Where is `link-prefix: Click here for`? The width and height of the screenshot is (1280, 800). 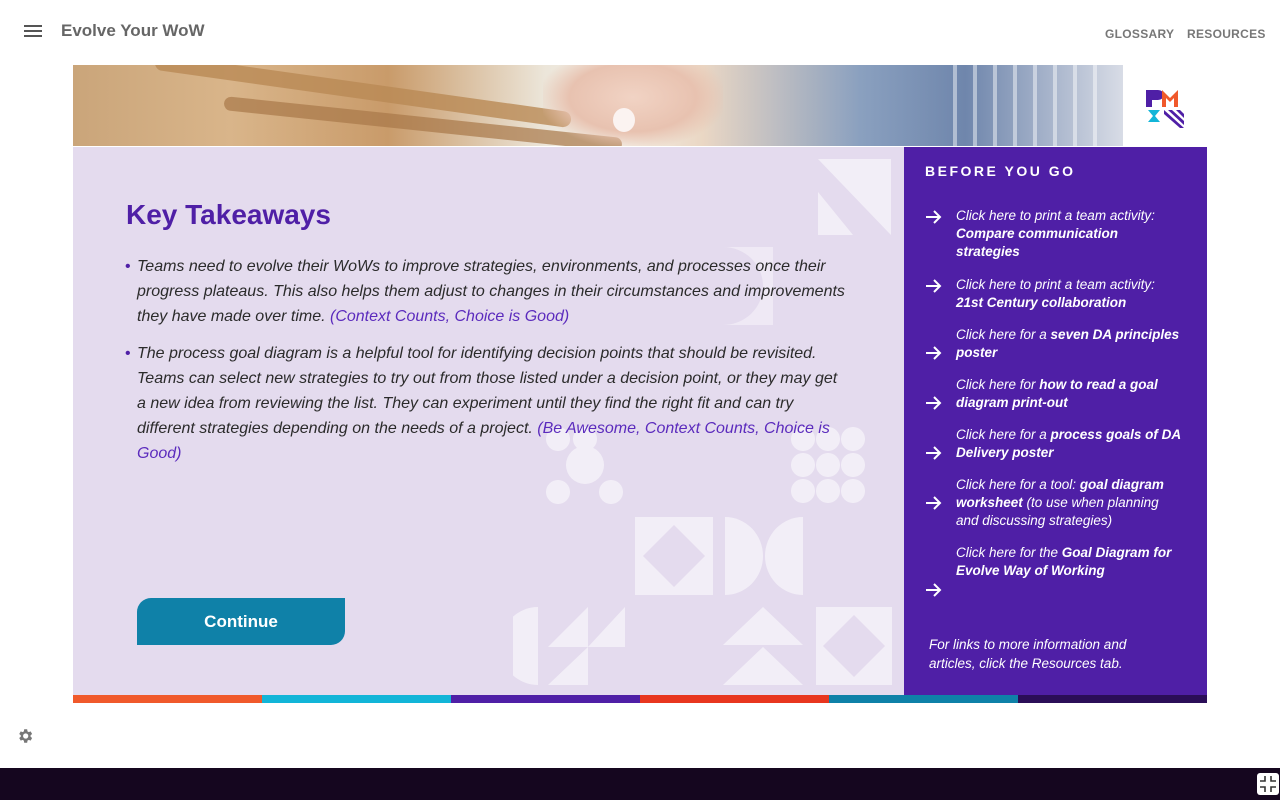 link-prefix: Click here for is located at coordinates (998, 384).